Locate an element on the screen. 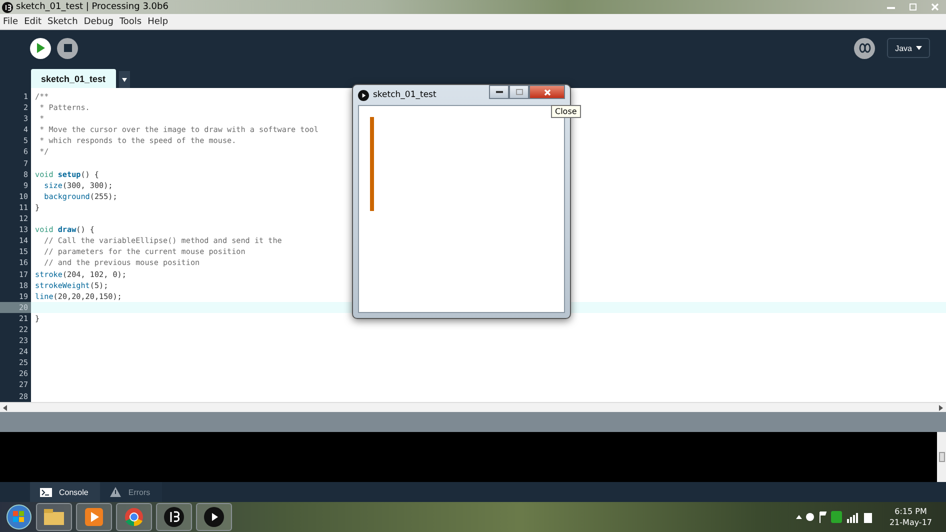  mode-dropdown: Java is located at coordinates (908, 48).